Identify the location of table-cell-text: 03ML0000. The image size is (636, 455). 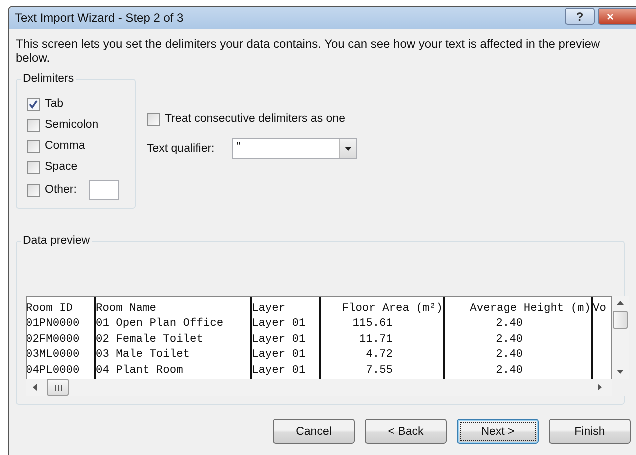
(54, 356).